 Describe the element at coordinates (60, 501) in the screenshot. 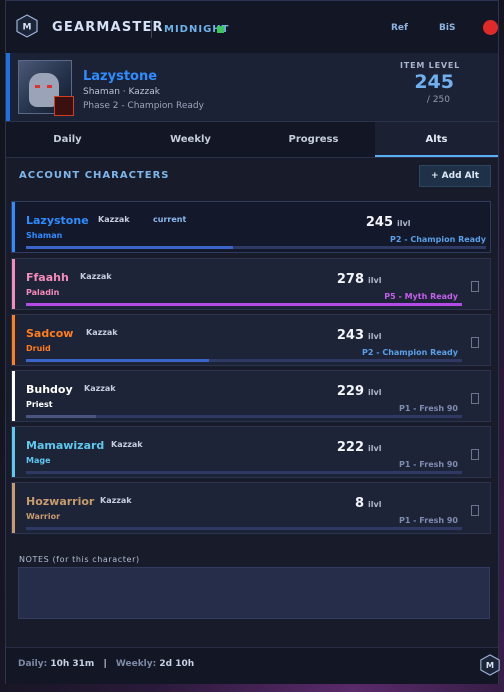

I see `character-name: Hozwarrior` at that location.